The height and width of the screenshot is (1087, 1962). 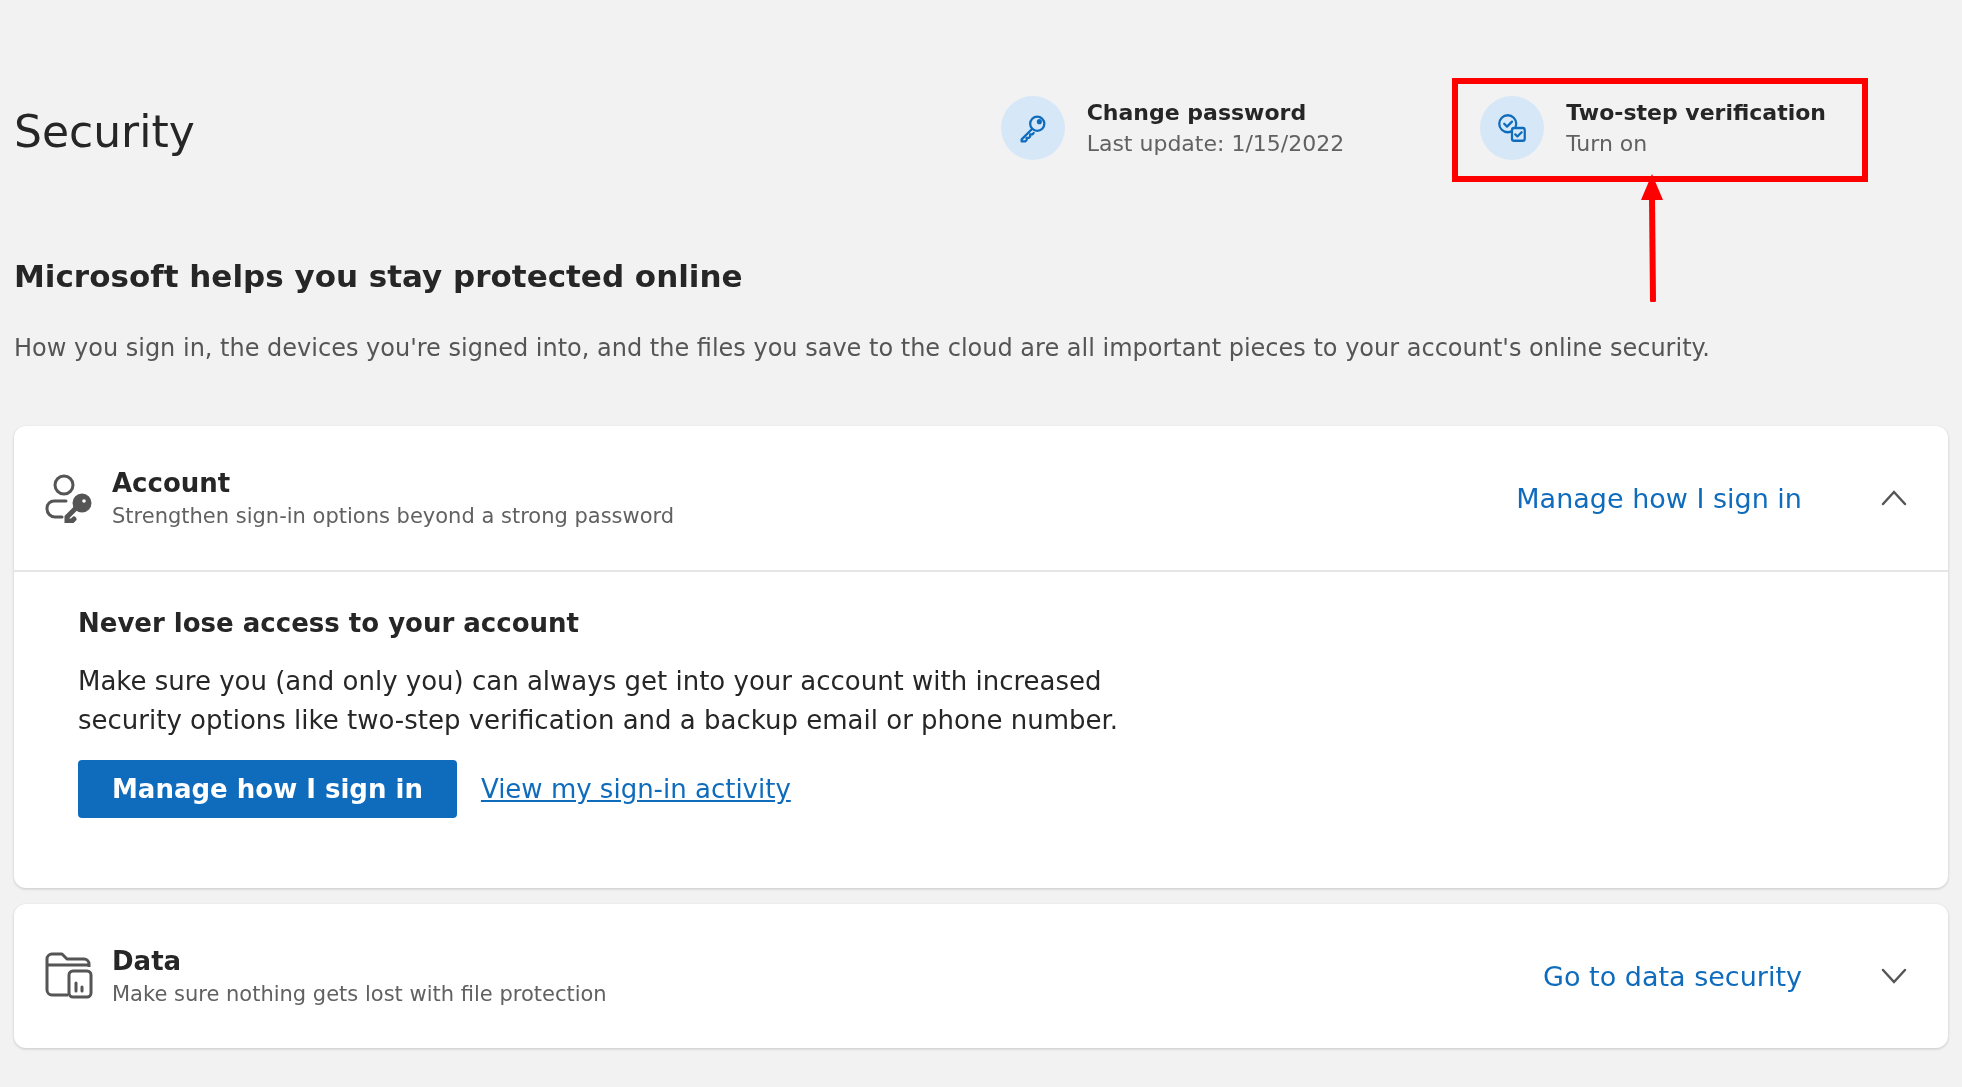 What do you see at coordinates (1894, 498) in the screenshot?
I see `chevron-up-icon` at bounding box center [1894, 498].